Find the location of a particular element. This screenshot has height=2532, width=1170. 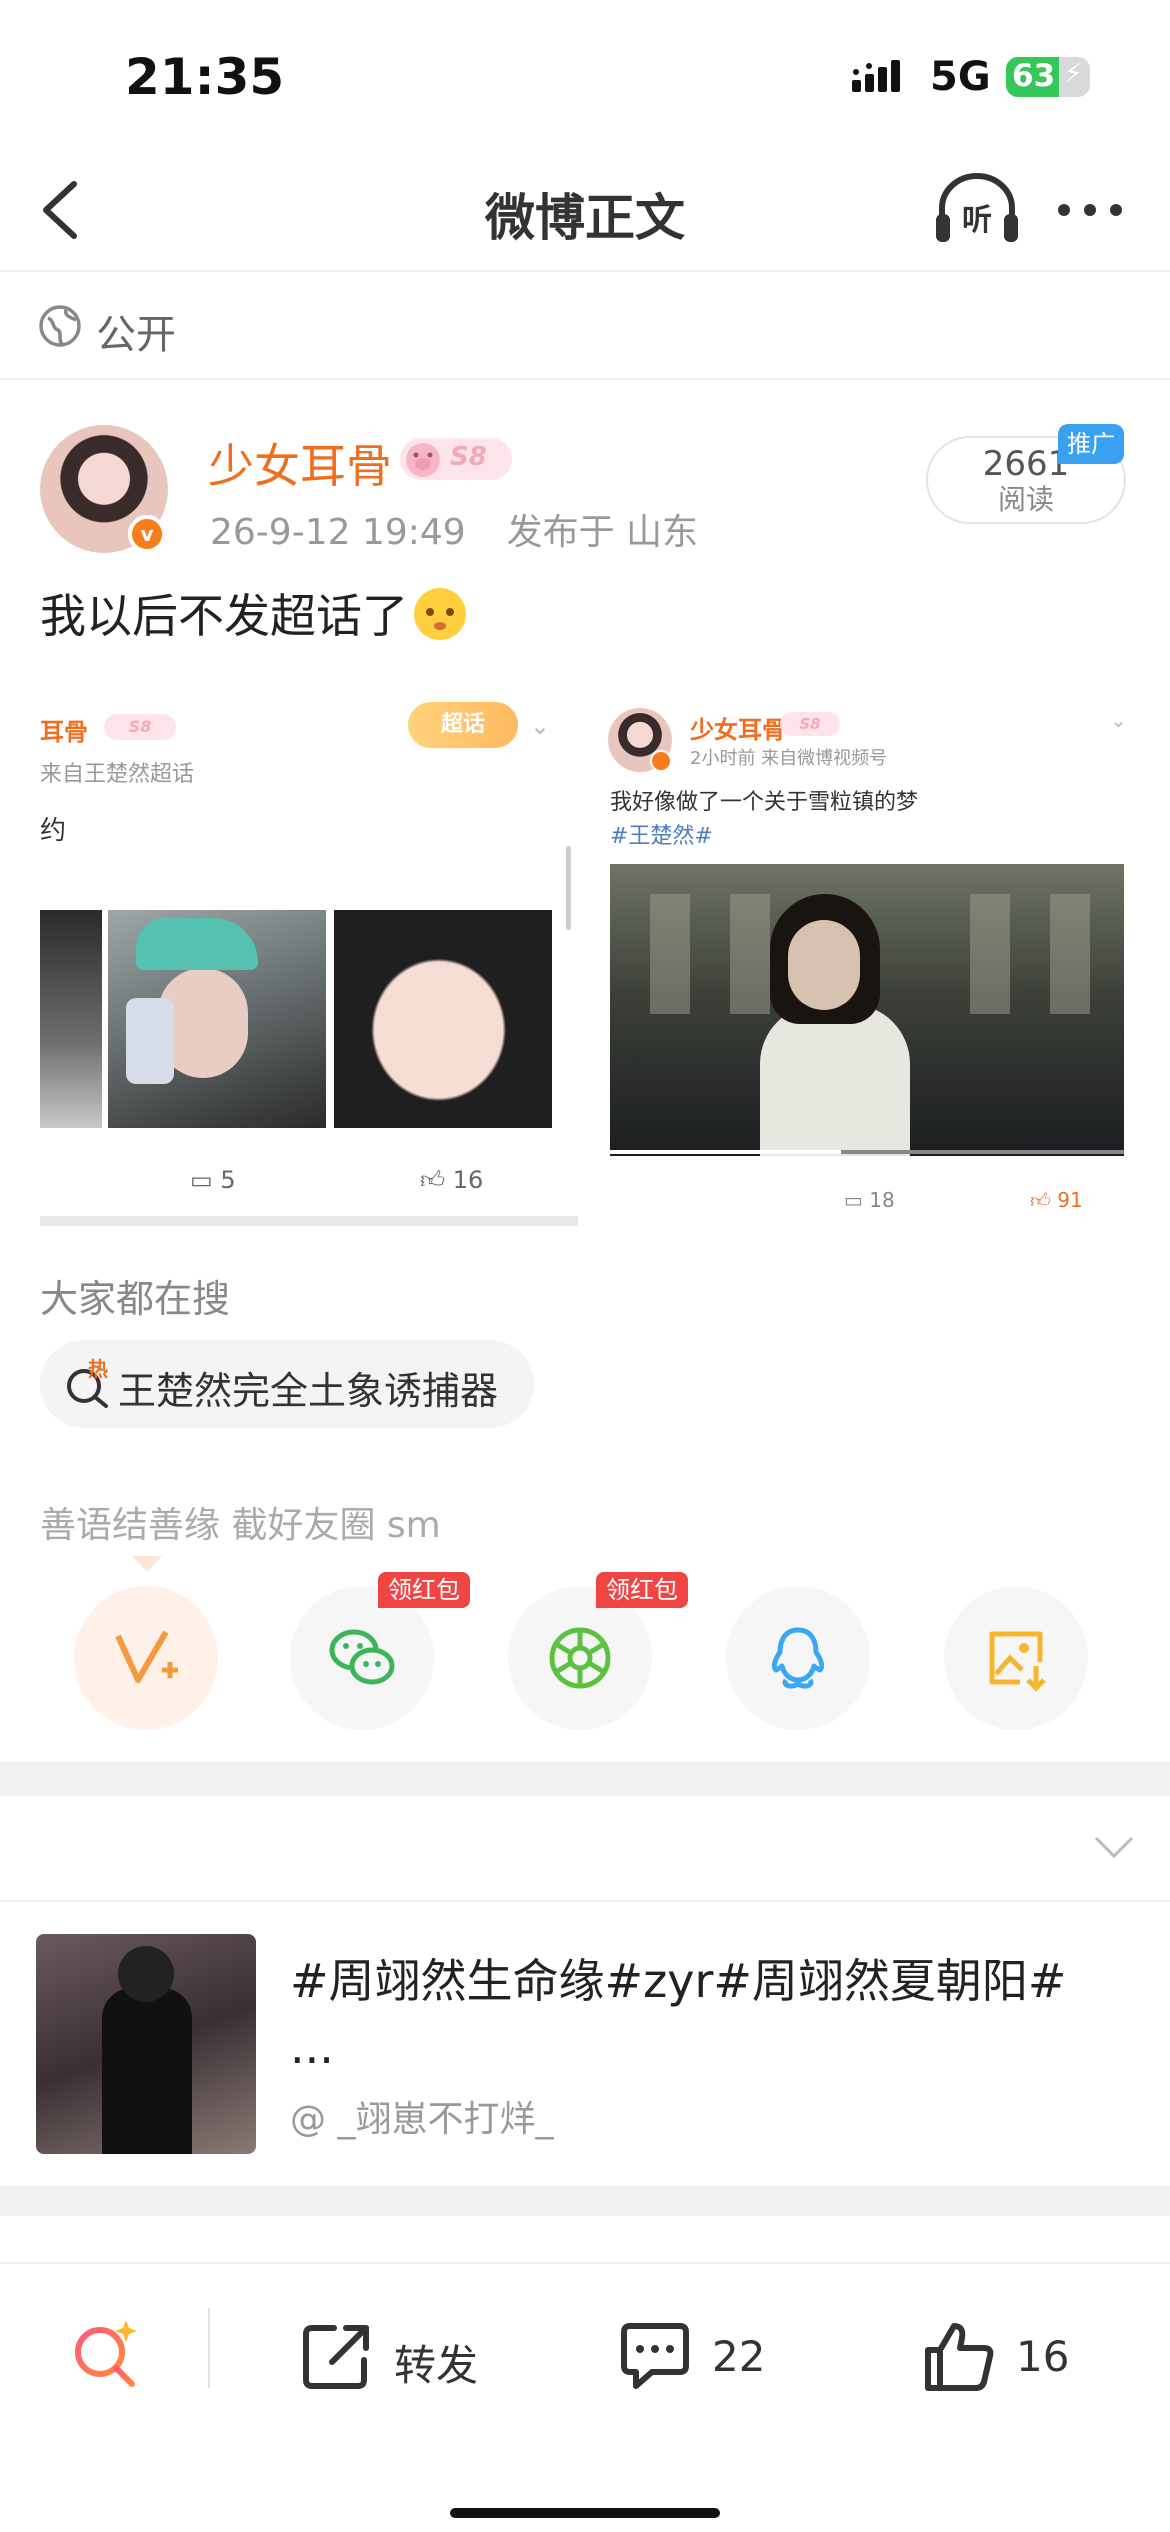

embedded-card-left: 耳骨 S8 来自王楚然超话 超话 ⌄ 约 ▭ 5 👍︎ 16 is located at coordinates (309, 963).